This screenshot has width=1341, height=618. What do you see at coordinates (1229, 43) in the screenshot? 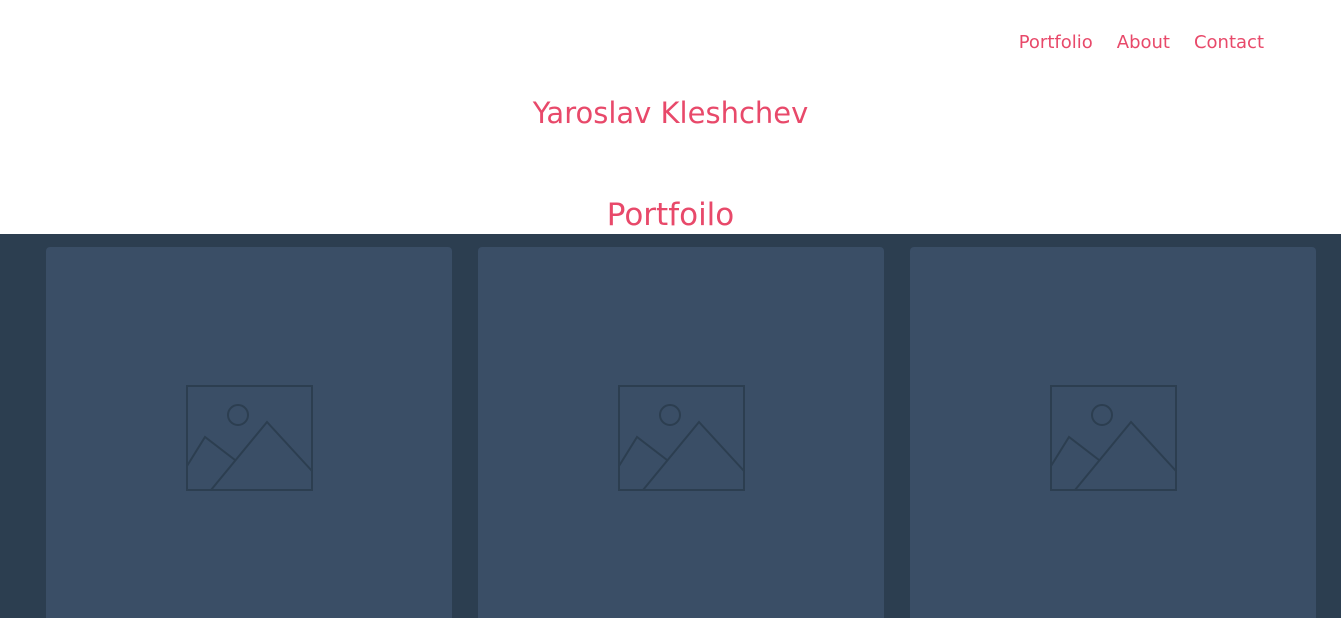
I see `nav-link-contact: Contact` at bounding box center [1229, 43].